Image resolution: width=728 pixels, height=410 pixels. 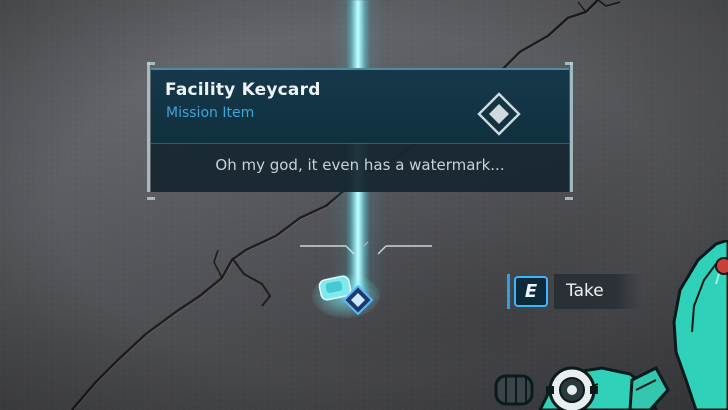 What do you see at coordinates (611, 325) in the screenshot?
I see `player-character` at bounding box center [611, 325].